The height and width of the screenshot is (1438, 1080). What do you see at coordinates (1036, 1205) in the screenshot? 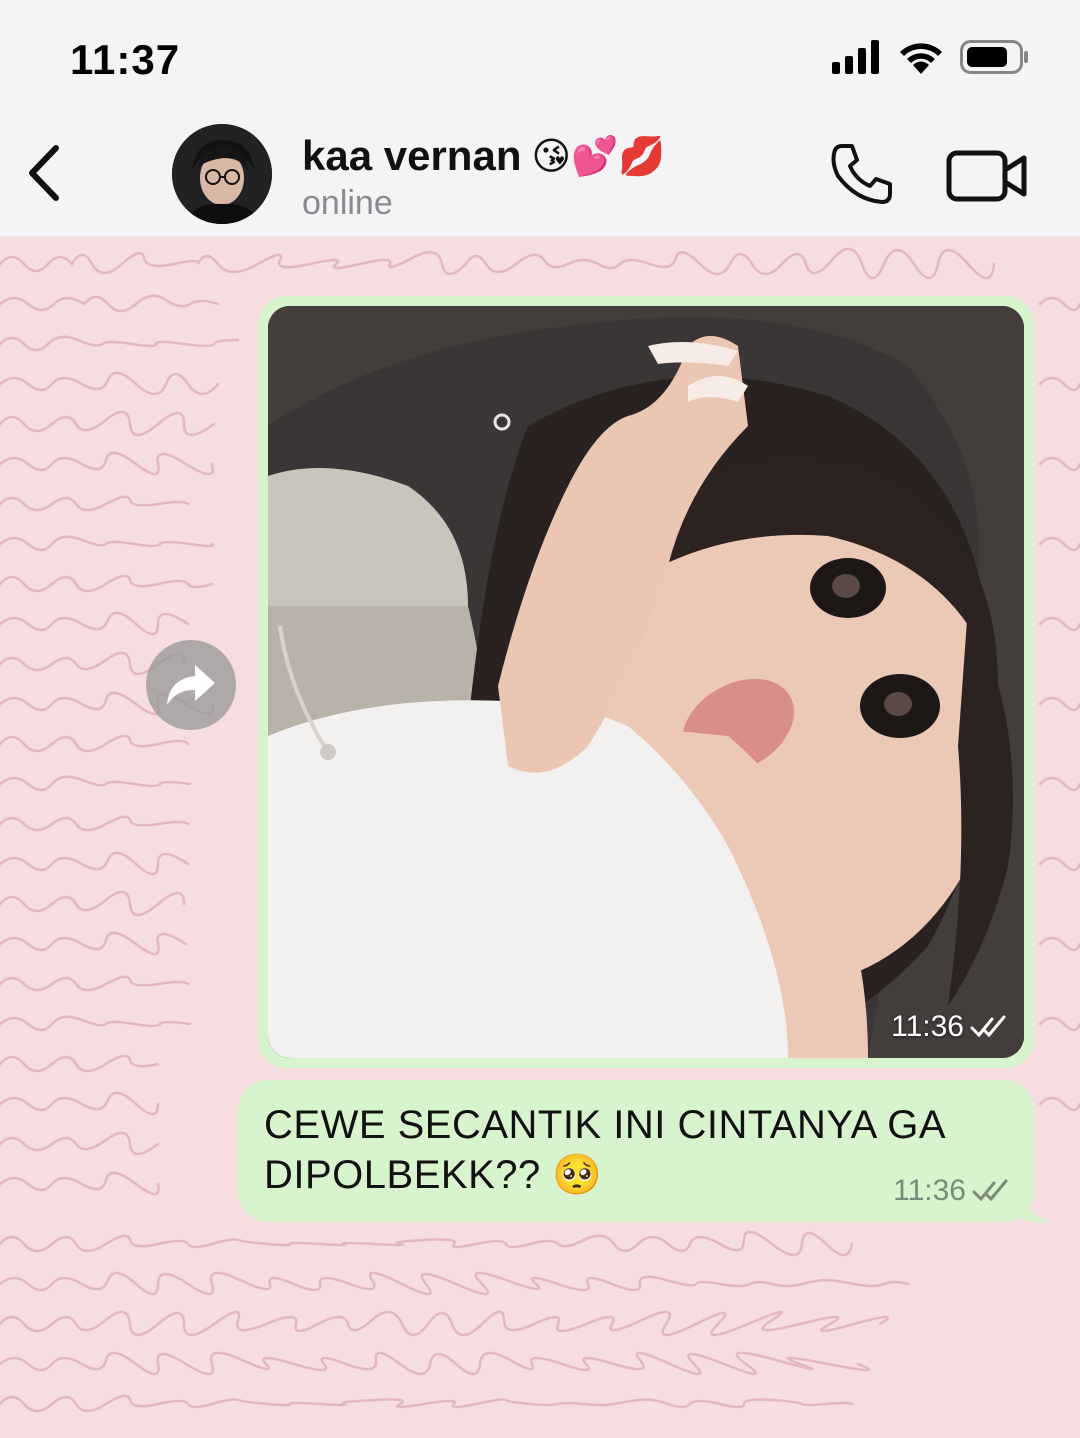
I see `bubble-tail` at bounding box center [1036, 1205].